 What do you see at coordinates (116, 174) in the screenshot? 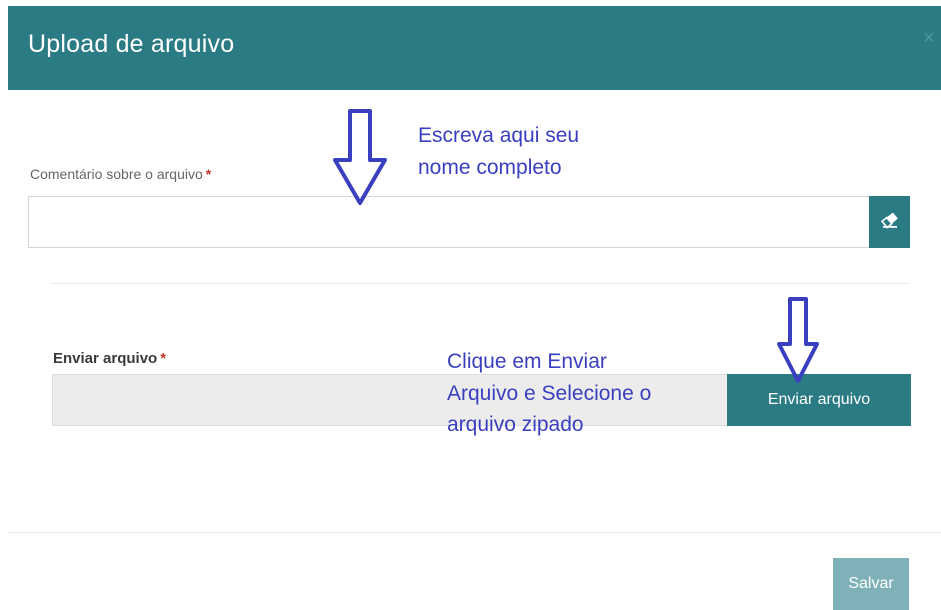
I see `comment-label-text: Comentário sobre o arquivo` at bounding box center [116, 174].